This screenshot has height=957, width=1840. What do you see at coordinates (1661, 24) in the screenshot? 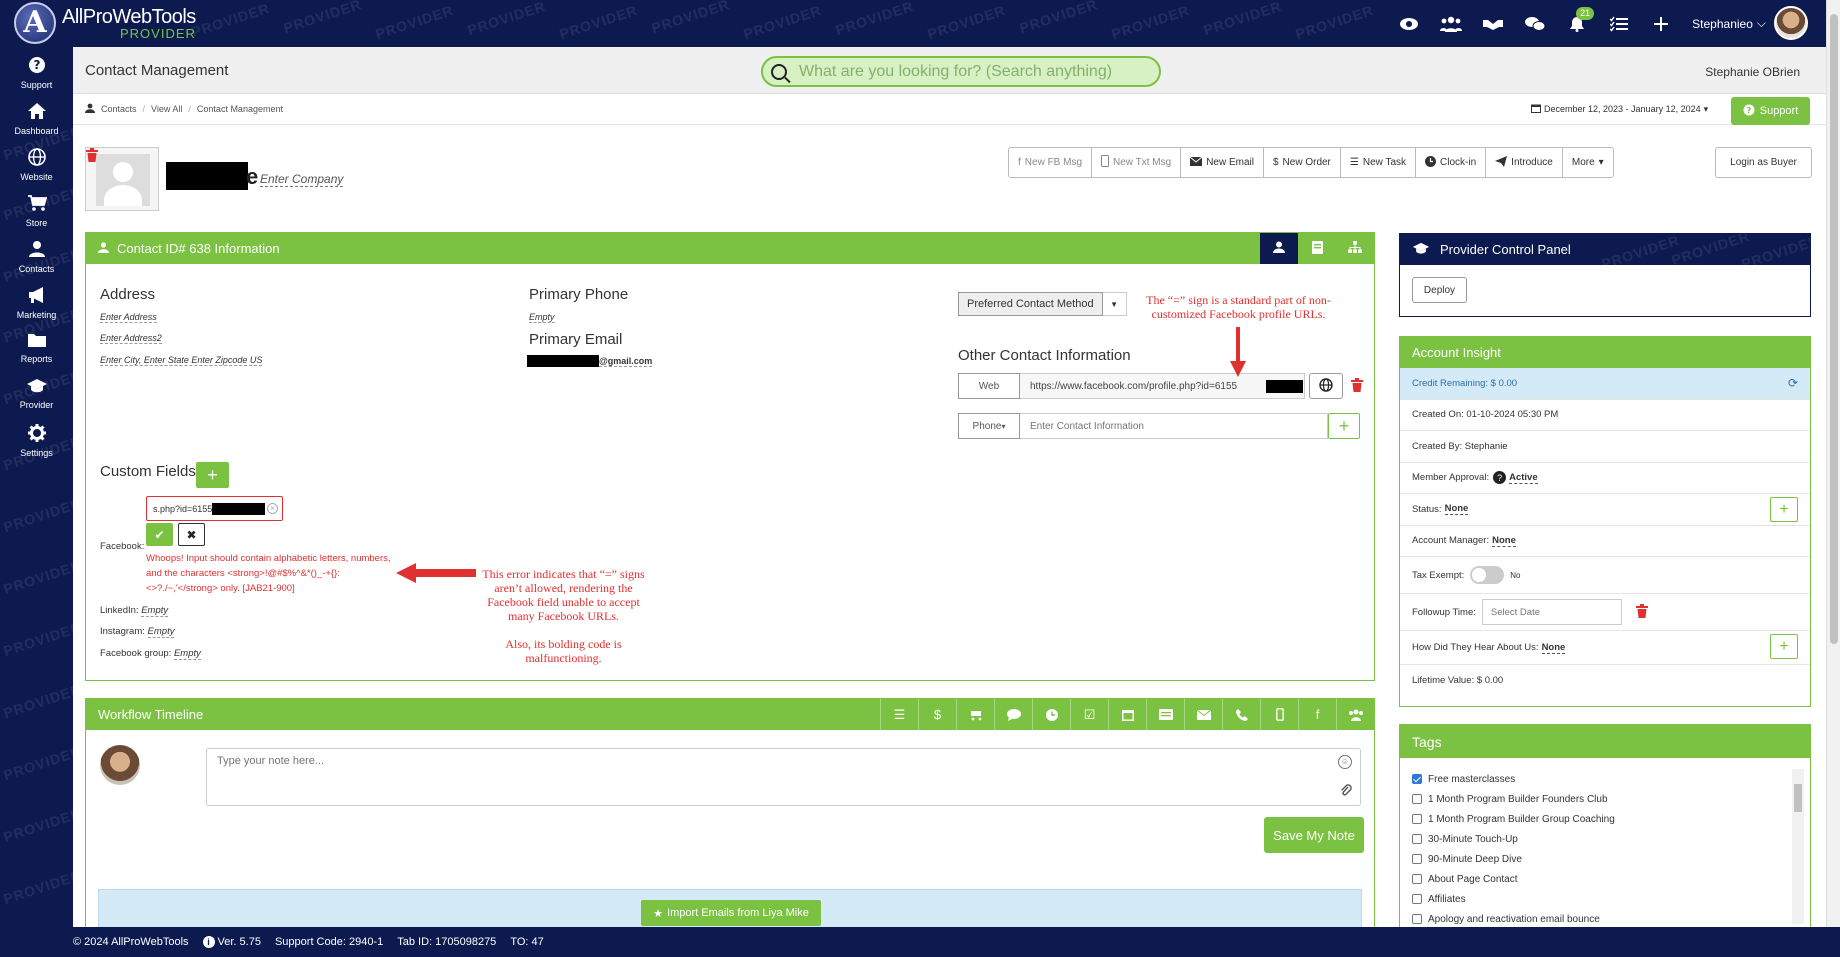
I see `plus-icon` at bounding box center [1661, 24].